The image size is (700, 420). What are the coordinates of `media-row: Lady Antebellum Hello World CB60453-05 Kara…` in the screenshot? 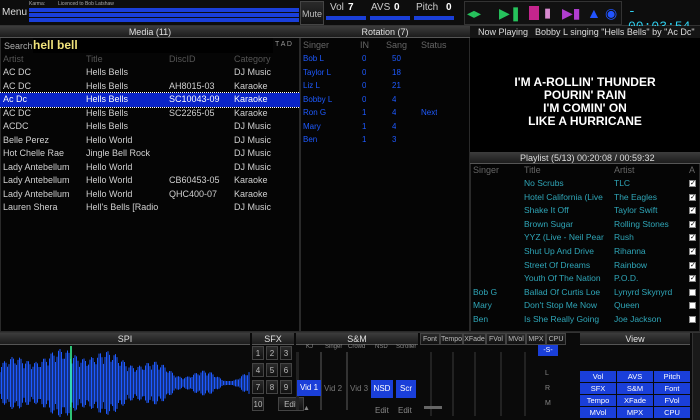 It's located at (150, 181).